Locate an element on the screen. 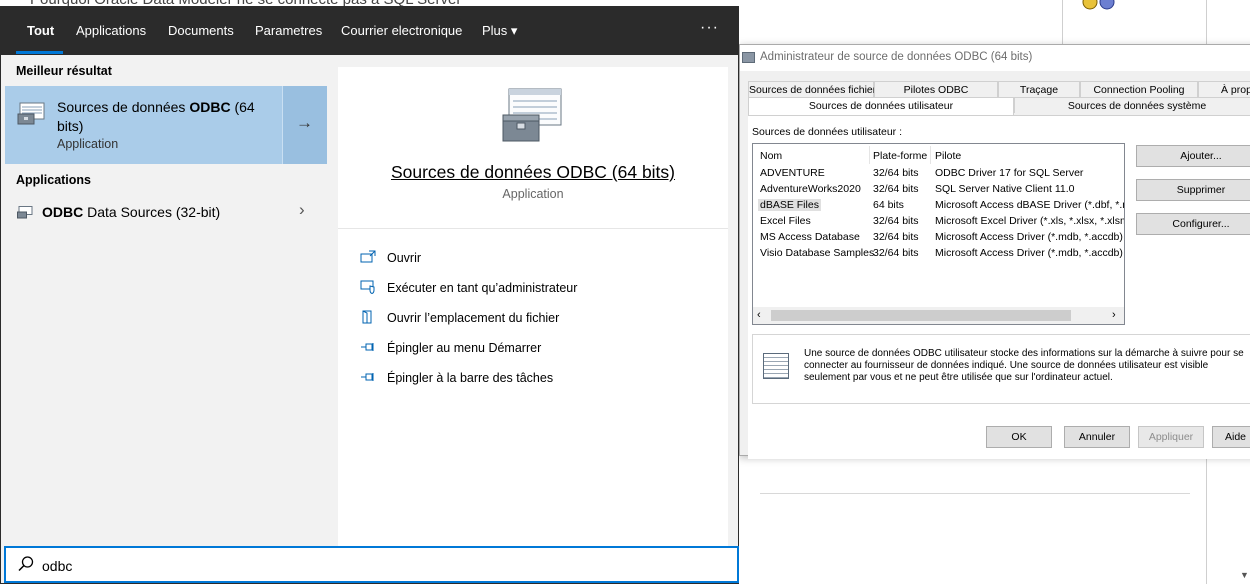 The height and width of the screenshot is (584, 1250). search-box is located at coordinates (371, 564).